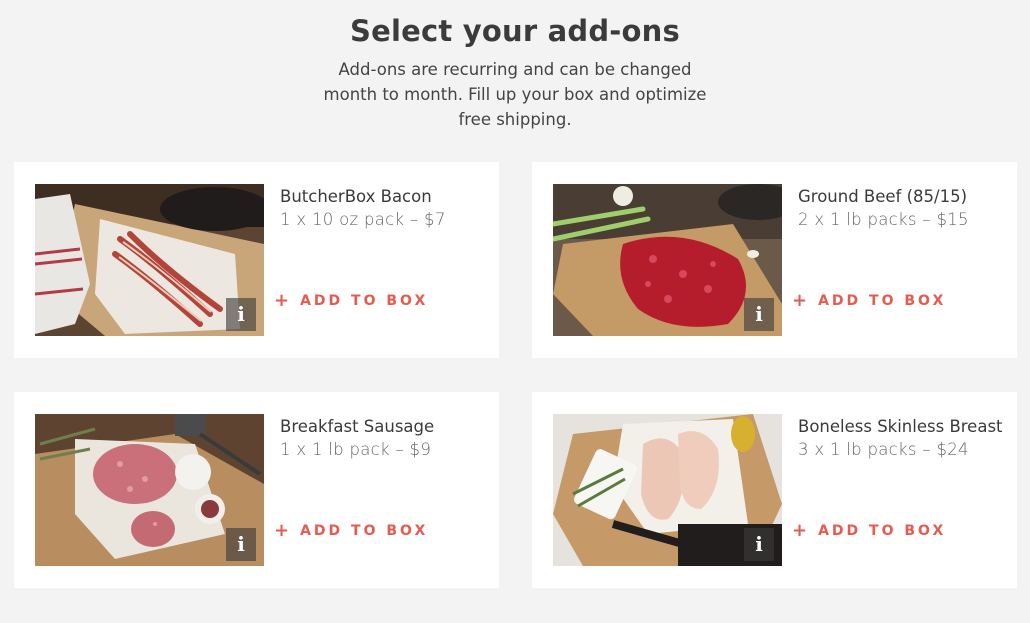 This screenshot has width=1030, height=623. What do you see at coordinates (149, 260) in the screenshot?
I see `product-image-bacon: i` at bounding box center [149, 260].